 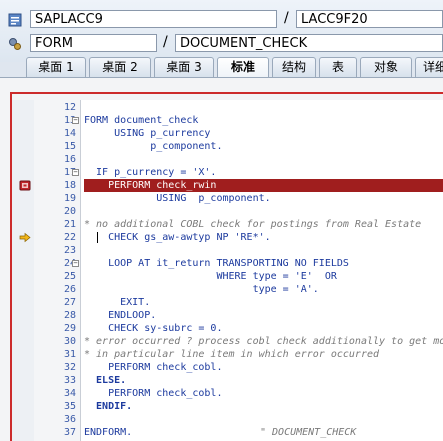 I want to click on code-line: 37 ENDFORM. " DOCUMENT_CHECK, so click(x=227, y=432).